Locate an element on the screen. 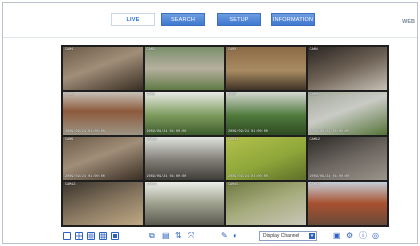 The width and height of the screenshot is (420, 246). pen-icon: ✎ is located at coordinates (224, 236).